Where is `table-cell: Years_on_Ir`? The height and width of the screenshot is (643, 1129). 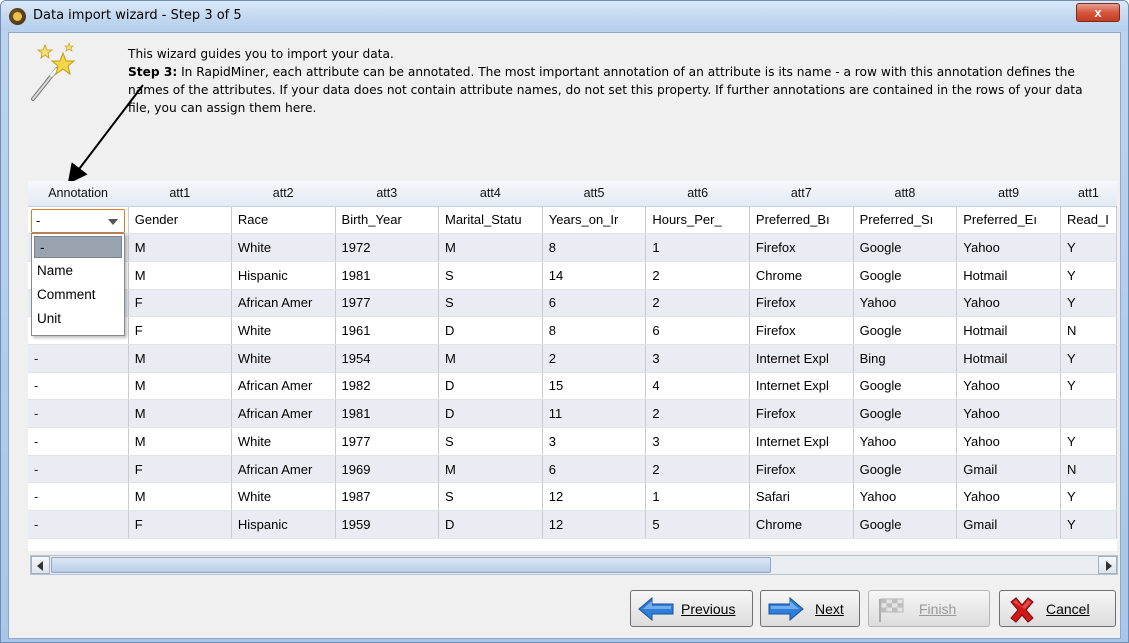 table-cell: Years_on_Ir is located at coordinates (594, 220).